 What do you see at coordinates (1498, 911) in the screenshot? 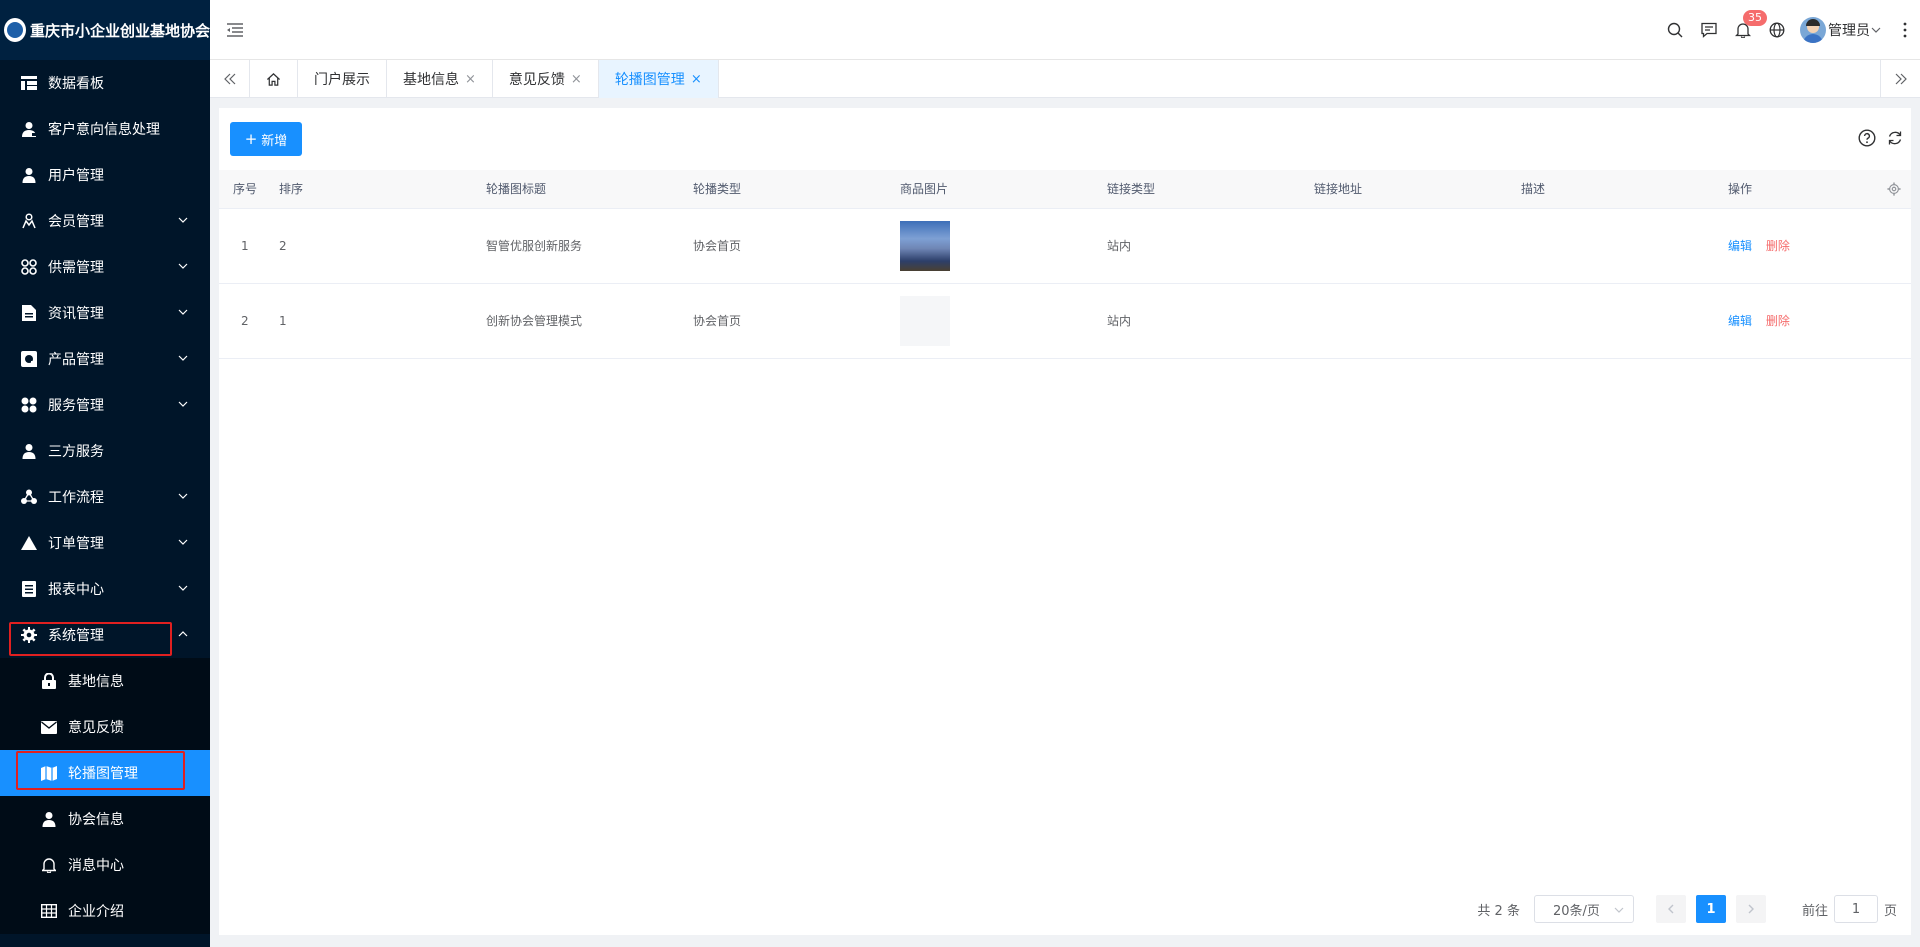
I see `pagination-total: 共 2 条` at bounding box center [1498, 911].